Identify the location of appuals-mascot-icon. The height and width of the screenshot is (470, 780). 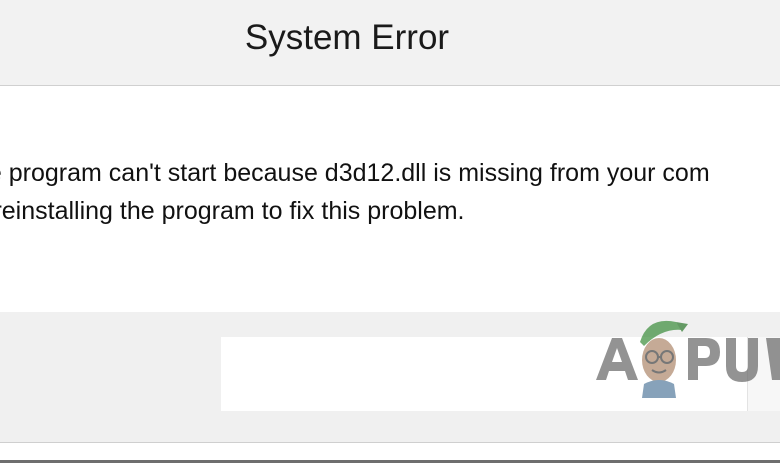
(688, 359).